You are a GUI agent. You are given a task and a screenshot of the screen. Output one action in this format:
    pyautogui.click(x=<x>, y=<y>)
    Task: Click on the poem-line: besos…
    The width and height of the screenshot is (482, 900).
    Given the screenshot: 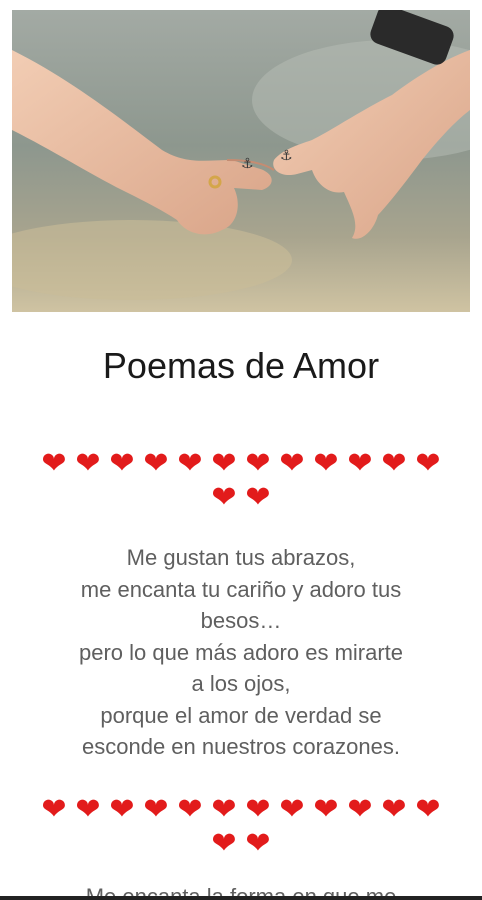 What is the action you would take?
    pyautogui.click(x=241, y=620)
    